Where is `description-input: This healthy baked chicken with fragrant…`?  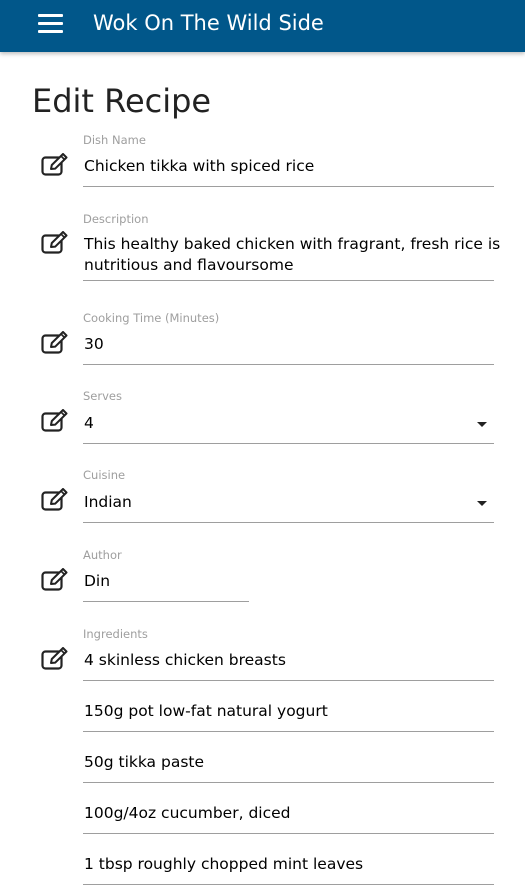 description-input: This healthy baked chicken with fragrant… is located at coordinates (292, 255).